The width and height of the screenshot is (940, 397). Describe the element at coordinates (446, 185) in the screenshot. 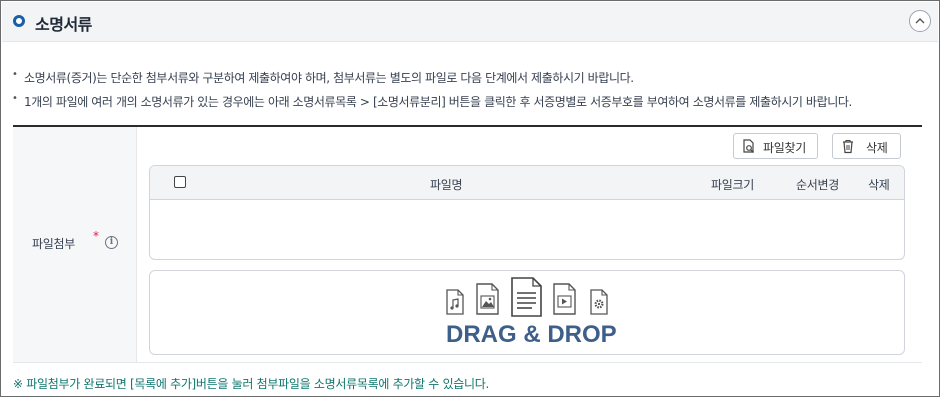

I see `column-file-name: 파일명` at that location.